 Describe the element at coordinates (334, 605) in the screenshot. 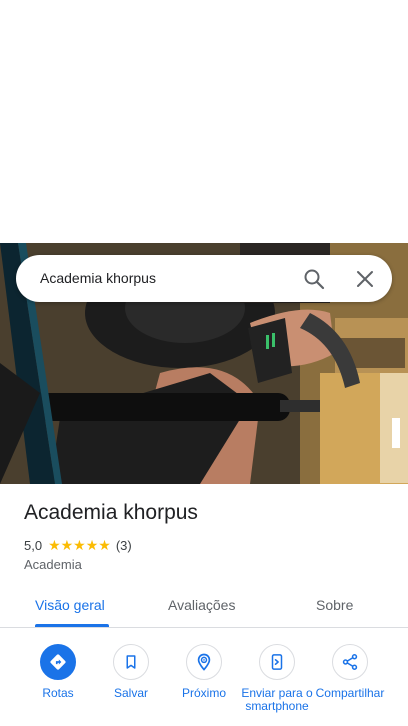

I see `tab-about: Sobre` at that location.